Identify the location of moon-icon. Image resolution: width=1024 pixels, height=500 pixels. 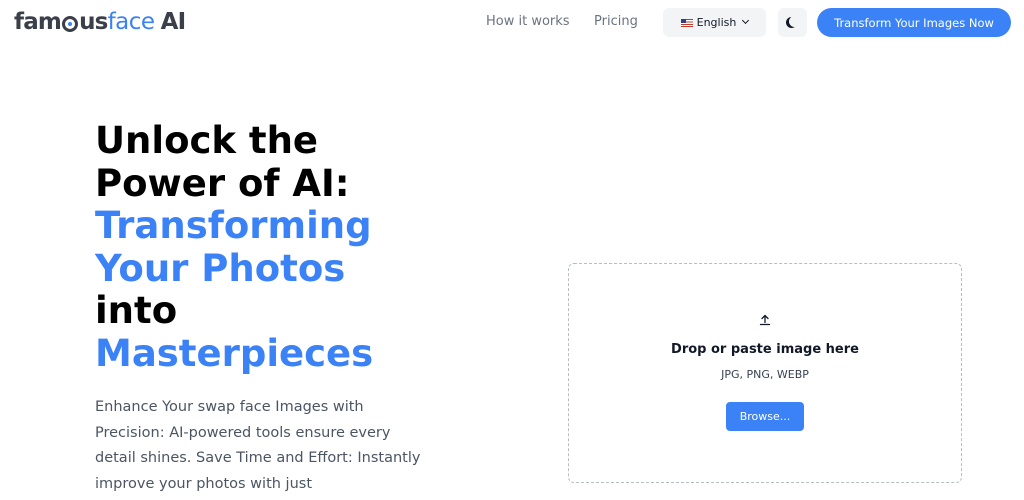
(794, 21).